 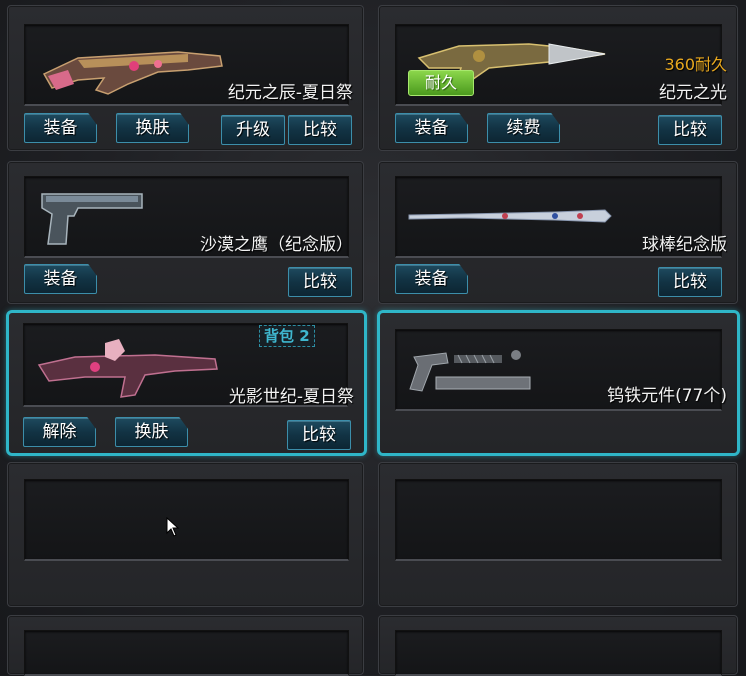 What do you see at coordinates (523, 128) in the screenshot?
I see `renew-button: 续费` at bounding box center [523, 128].